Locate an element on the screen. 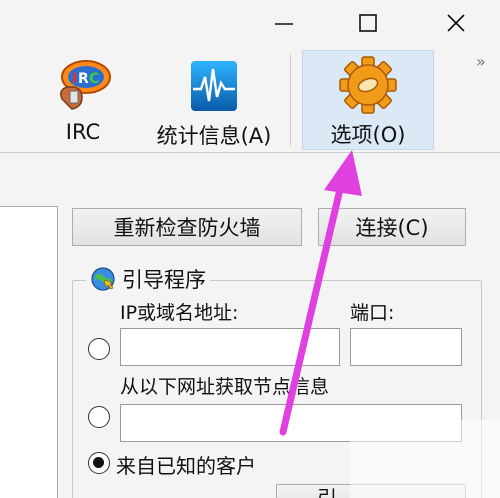 The image size is (500, 498). minimize-button is located at coordinates (284, 23).